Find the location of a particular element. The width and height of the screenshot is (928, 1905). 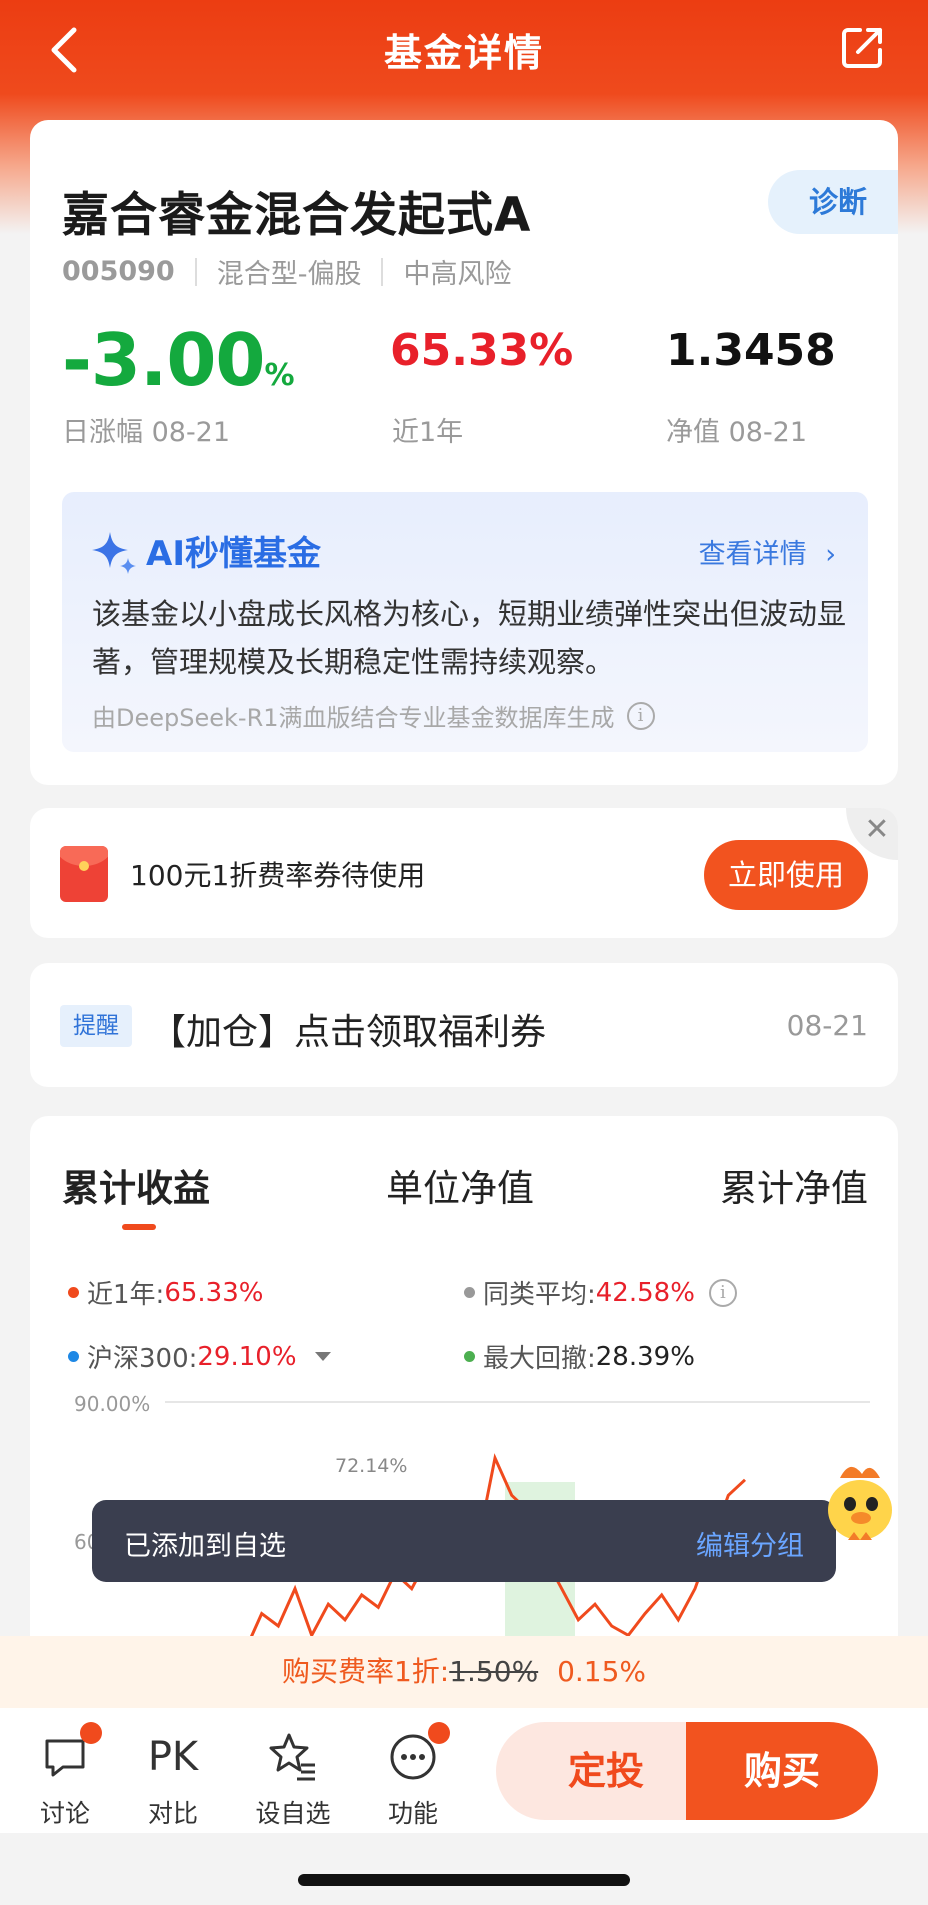

reminder-card: 提醒 【加仓】点击领取福利券 08-21 is located at coordinates (464, 1025).